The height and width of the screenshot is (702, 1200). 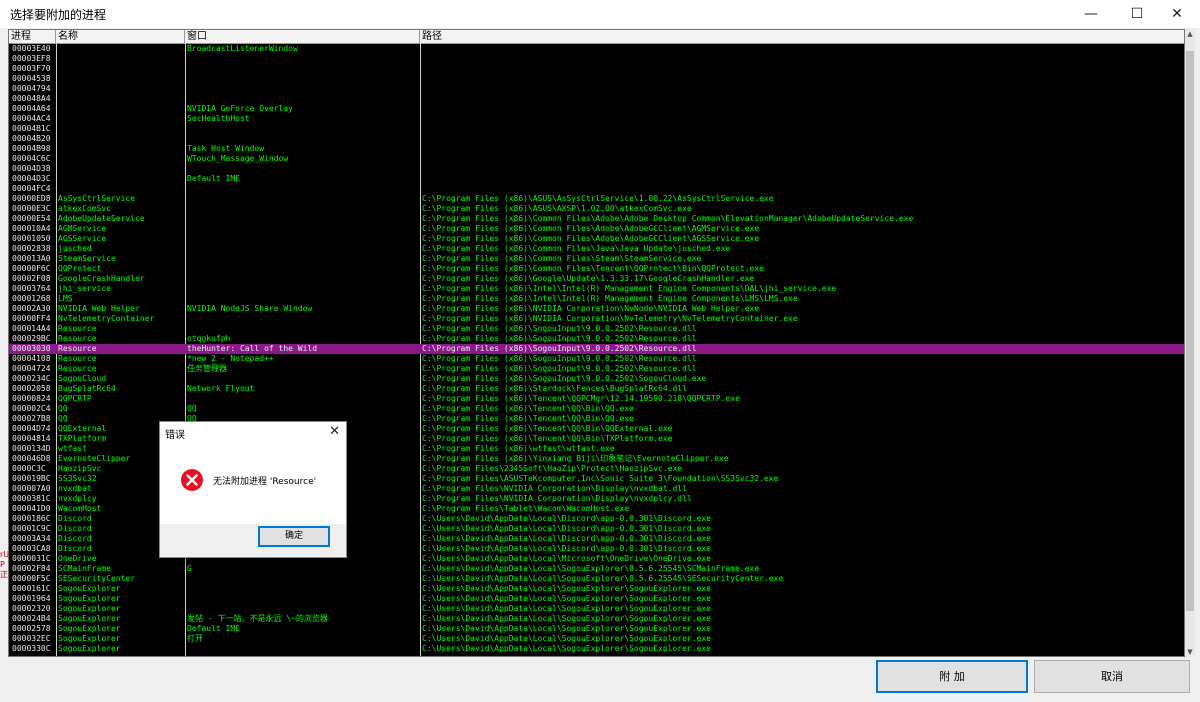 What do you see at coordinates (802, 36) in the screenshot?
I see `column-header-path: 路径` at bounding box center [802, 36].